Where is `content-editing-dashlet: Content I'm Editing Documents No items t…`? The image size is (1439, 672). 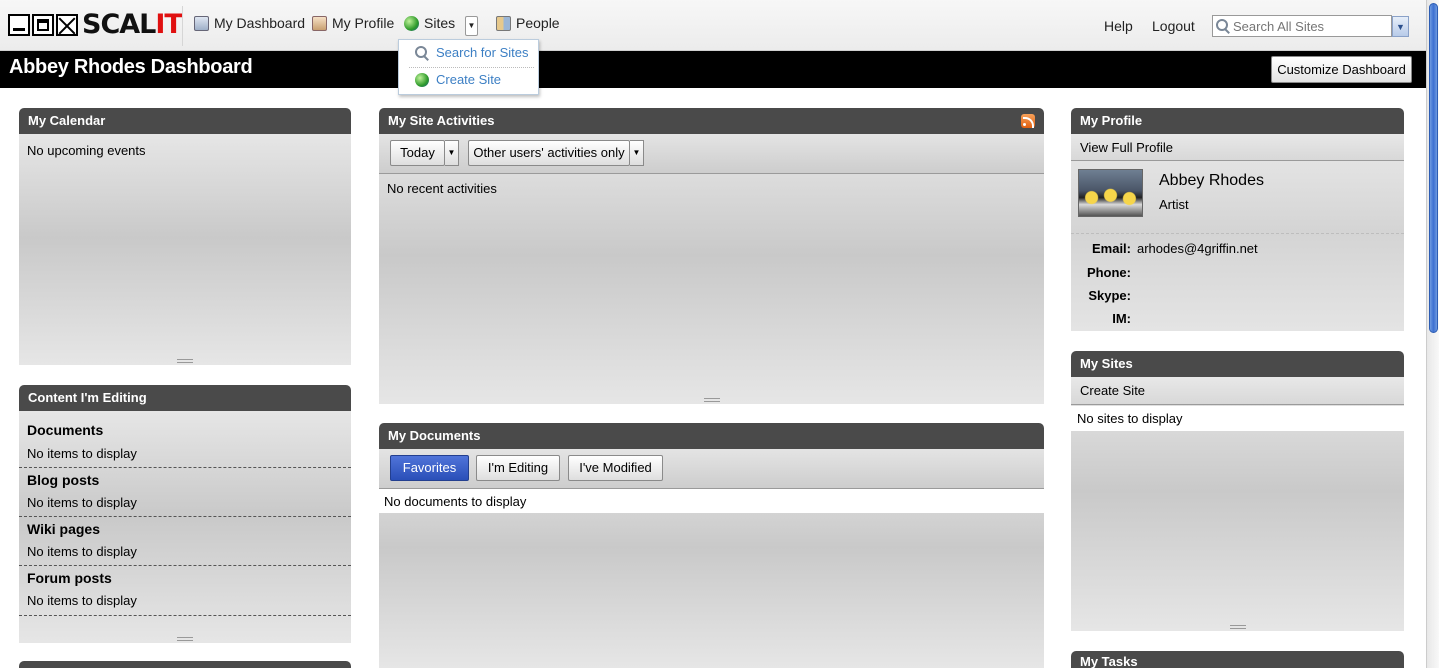
content-editing-dashlet: Content I'm Editing Documents No items t… is located at coordinates (185, 514).